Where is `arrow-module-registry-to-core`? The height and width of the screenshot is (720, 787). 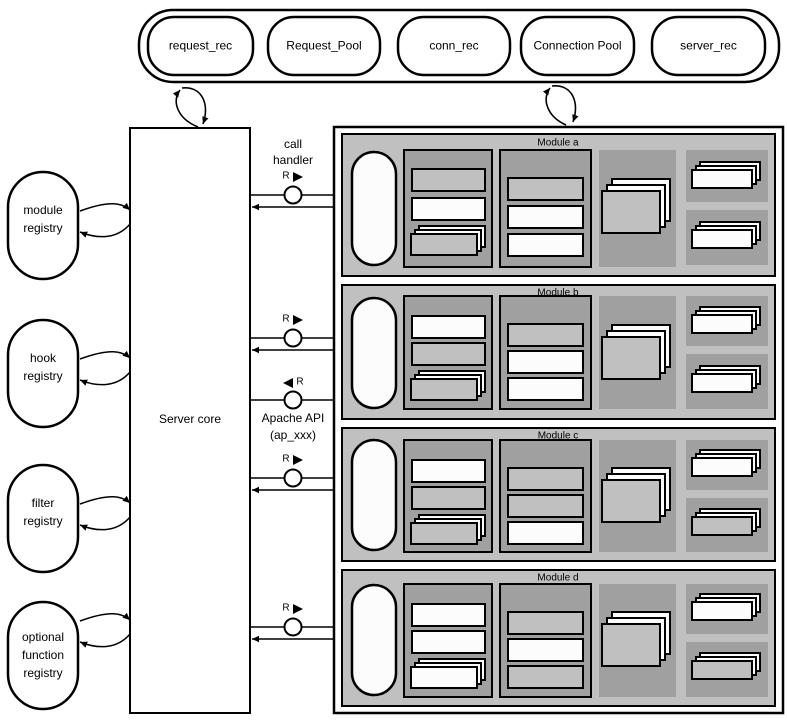 arrow-module-registry-to-core is located at coordinates (105, 207).